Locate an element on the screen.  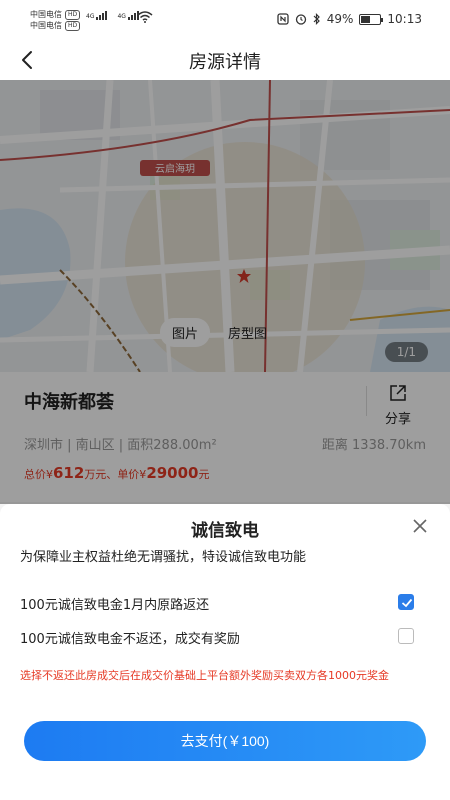
option-no-refund-label: 100元诚信致电金不返还，成交有奖励 is located at coordinates (130, 639).